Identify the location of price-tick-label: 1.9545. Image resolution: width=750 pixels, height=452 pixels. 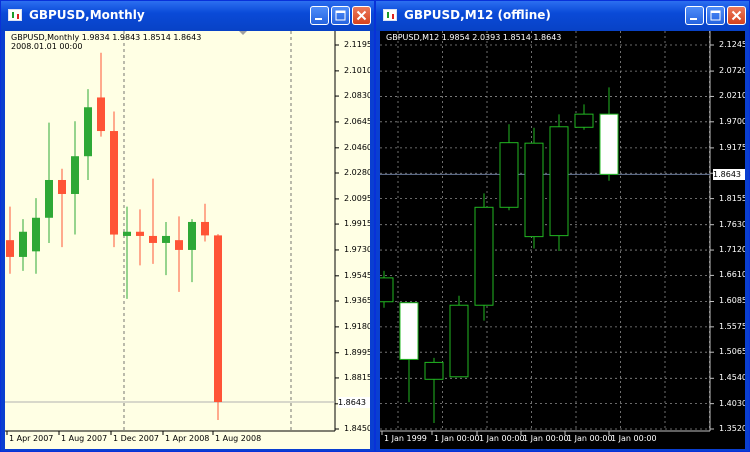
(357, 275).